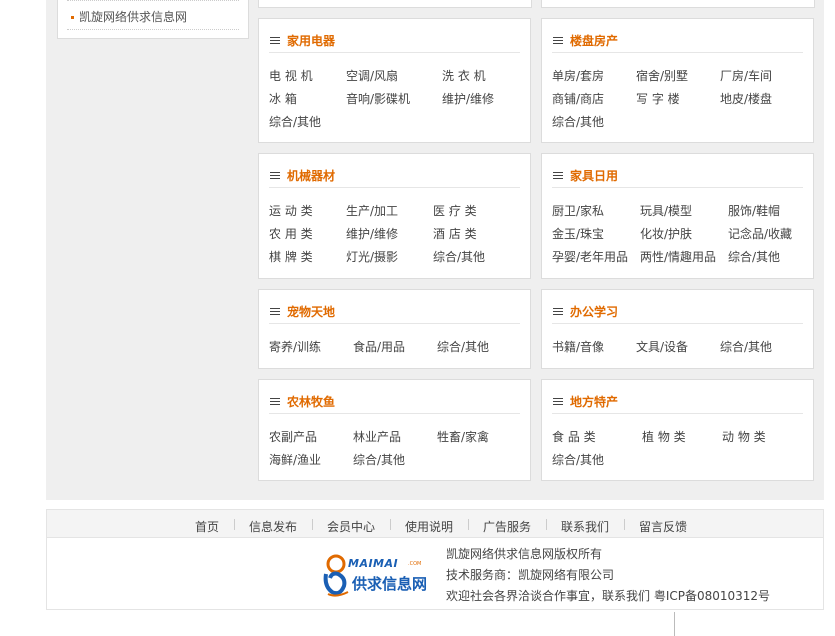  I want to click on panel-title: 家具日用, so click(594, 175).